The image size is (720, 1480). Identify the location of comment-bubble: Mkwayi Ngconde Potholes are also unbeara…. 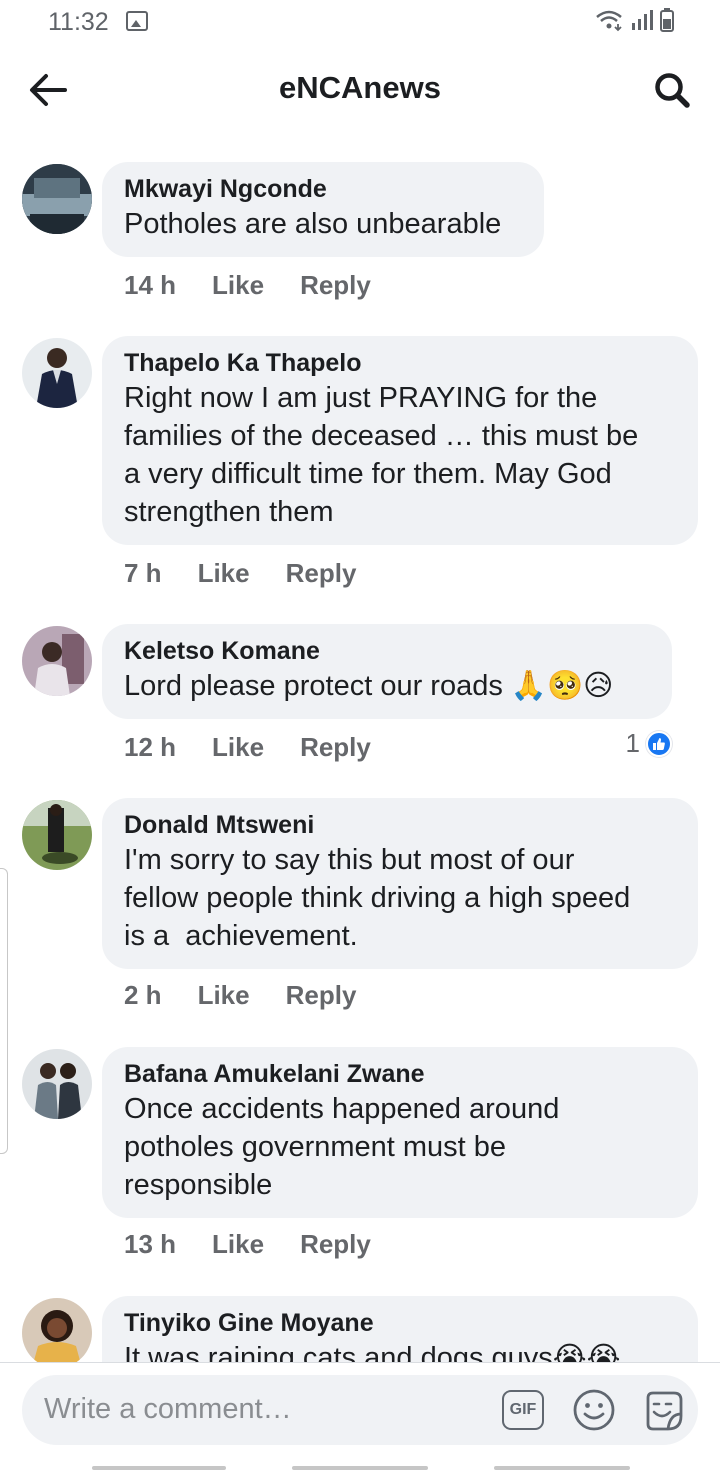
(323, 209).